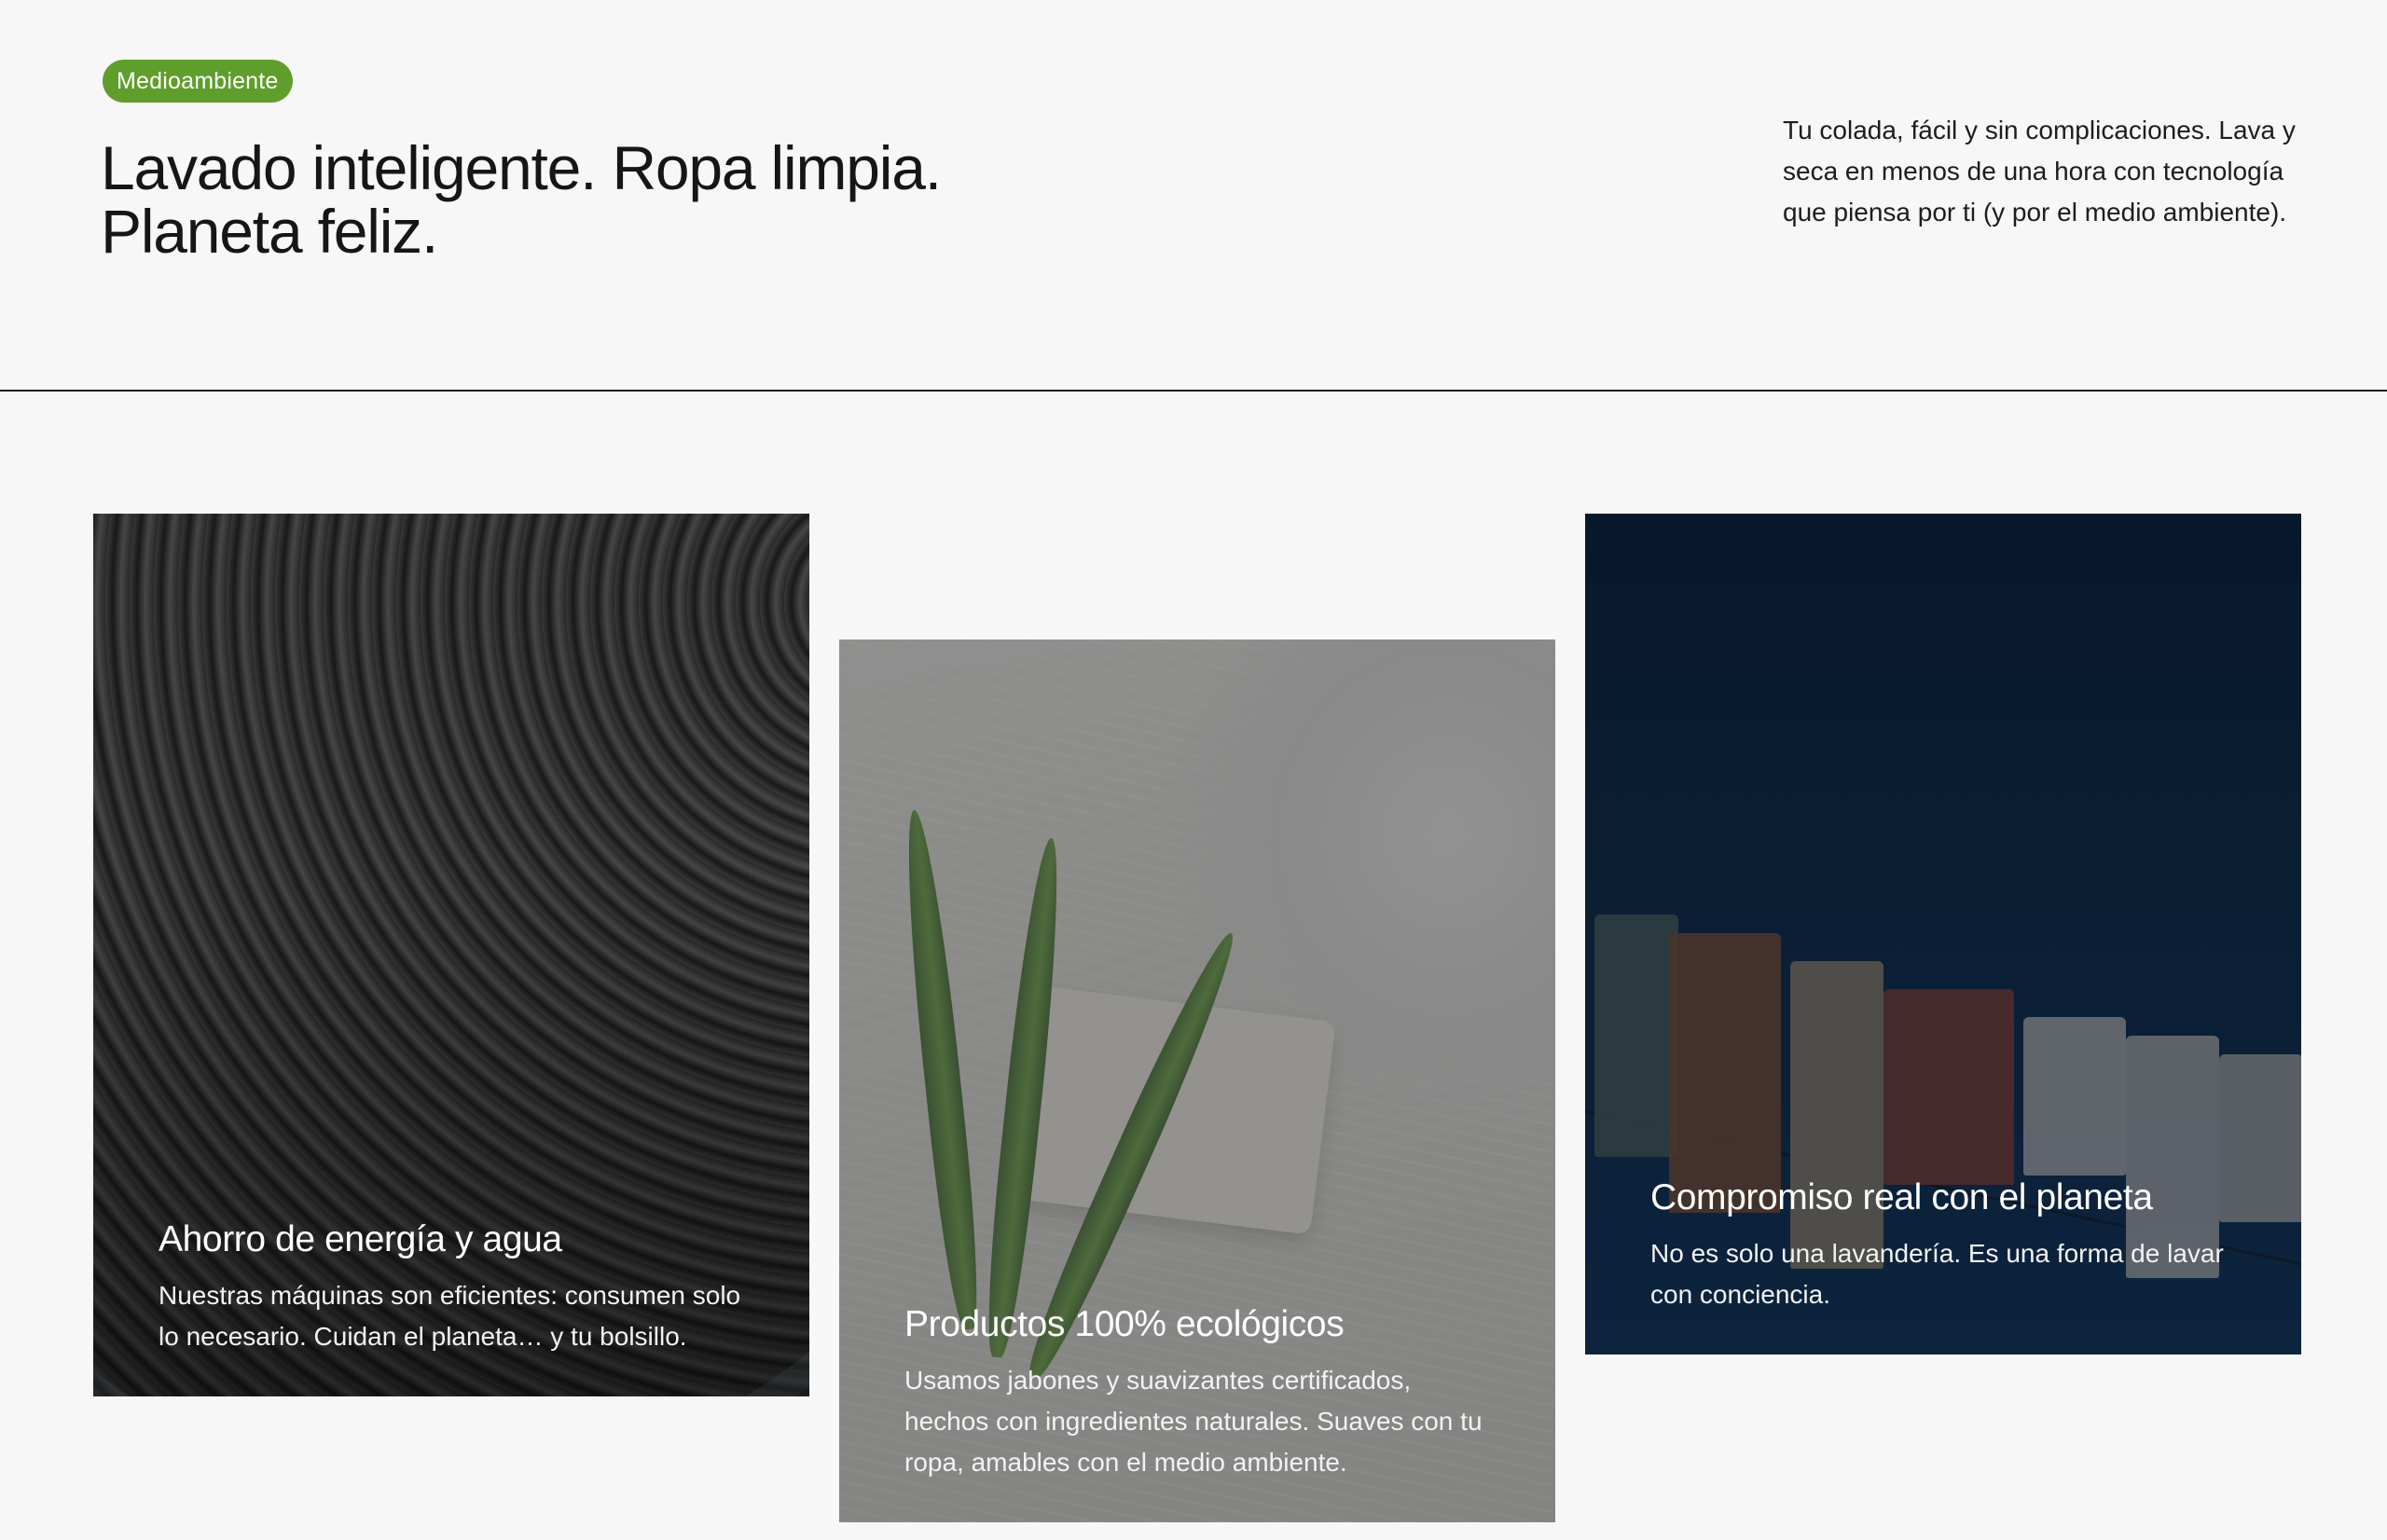  I want to click on page-title-line-2: Planeta feliz., so click(269, 231).